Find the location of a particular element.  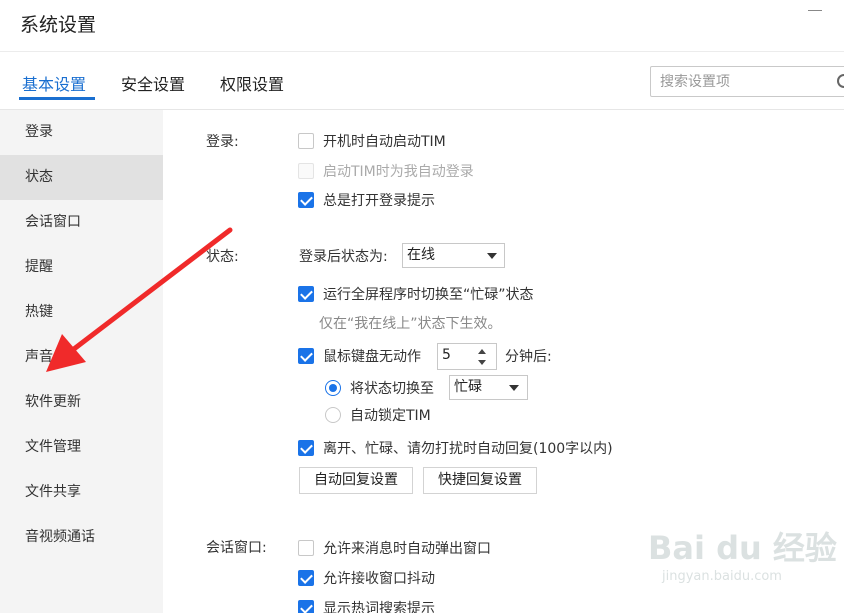

hotword-search-option: 显示热词搜索提示 is located at coordinates (366, 605).